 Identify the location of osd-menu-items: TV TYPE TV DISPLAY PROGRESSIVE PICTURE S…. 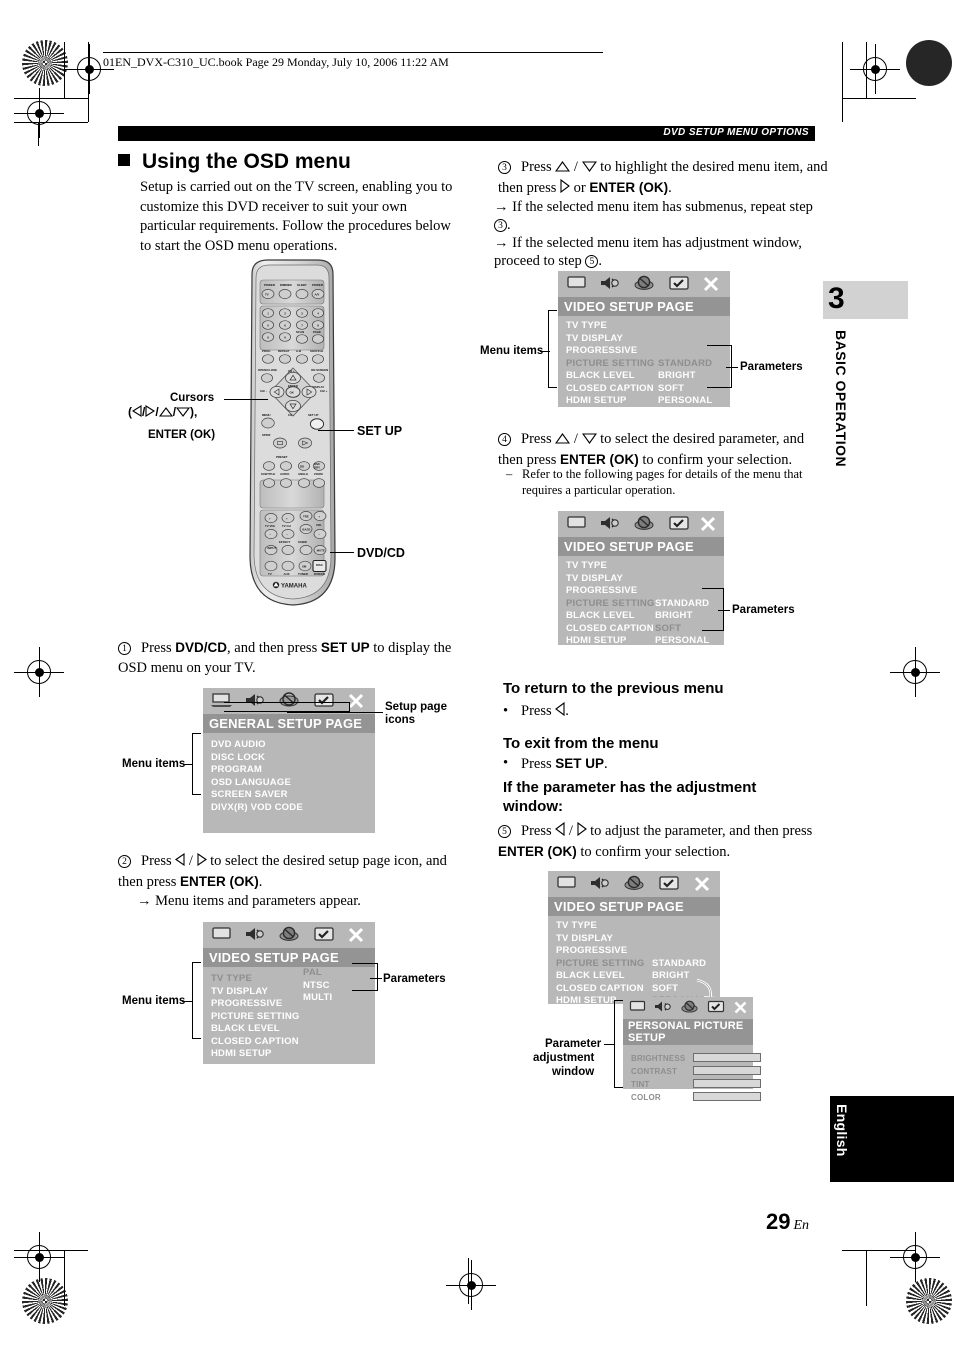
(641, 602).